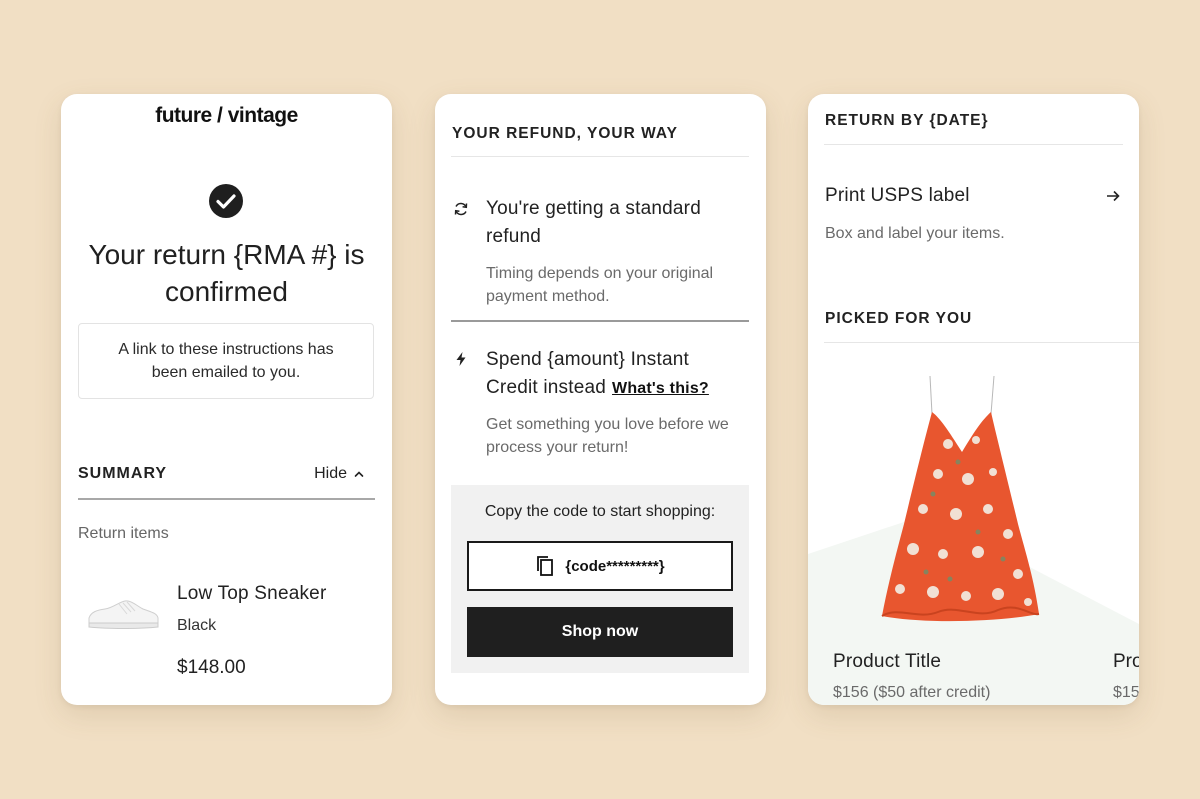 Image resolution: width=1200 pixels, height=799 pixels. I want to click on arrow-right-icon, so click(1113, 196).